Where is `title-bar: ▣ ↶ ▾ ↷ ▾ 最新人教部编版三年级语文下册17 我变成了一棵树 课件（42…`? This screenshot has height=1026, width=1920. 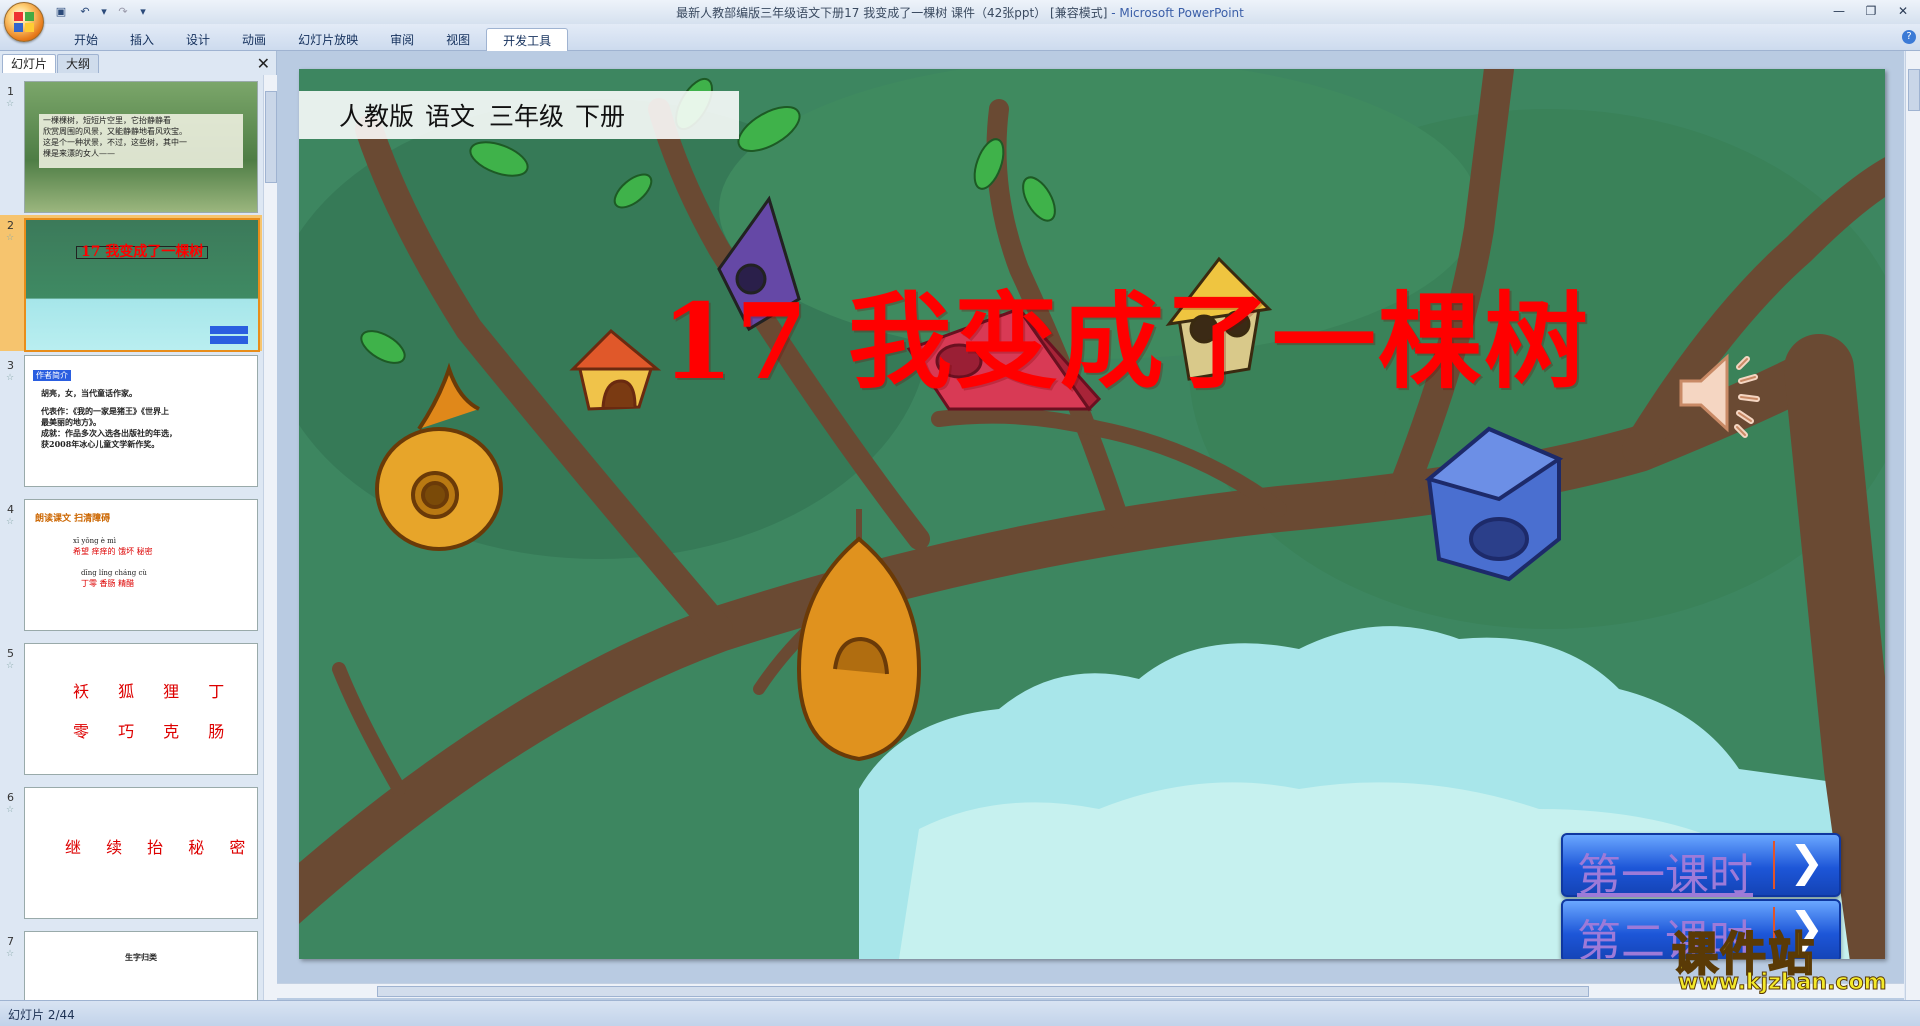 title-bar: ▣ ↶ ▾ ↷ ▾ 最新人教部编版三年级语文下册17 我变成了一棵树 课件（42… is located at coordinates (960, 21).